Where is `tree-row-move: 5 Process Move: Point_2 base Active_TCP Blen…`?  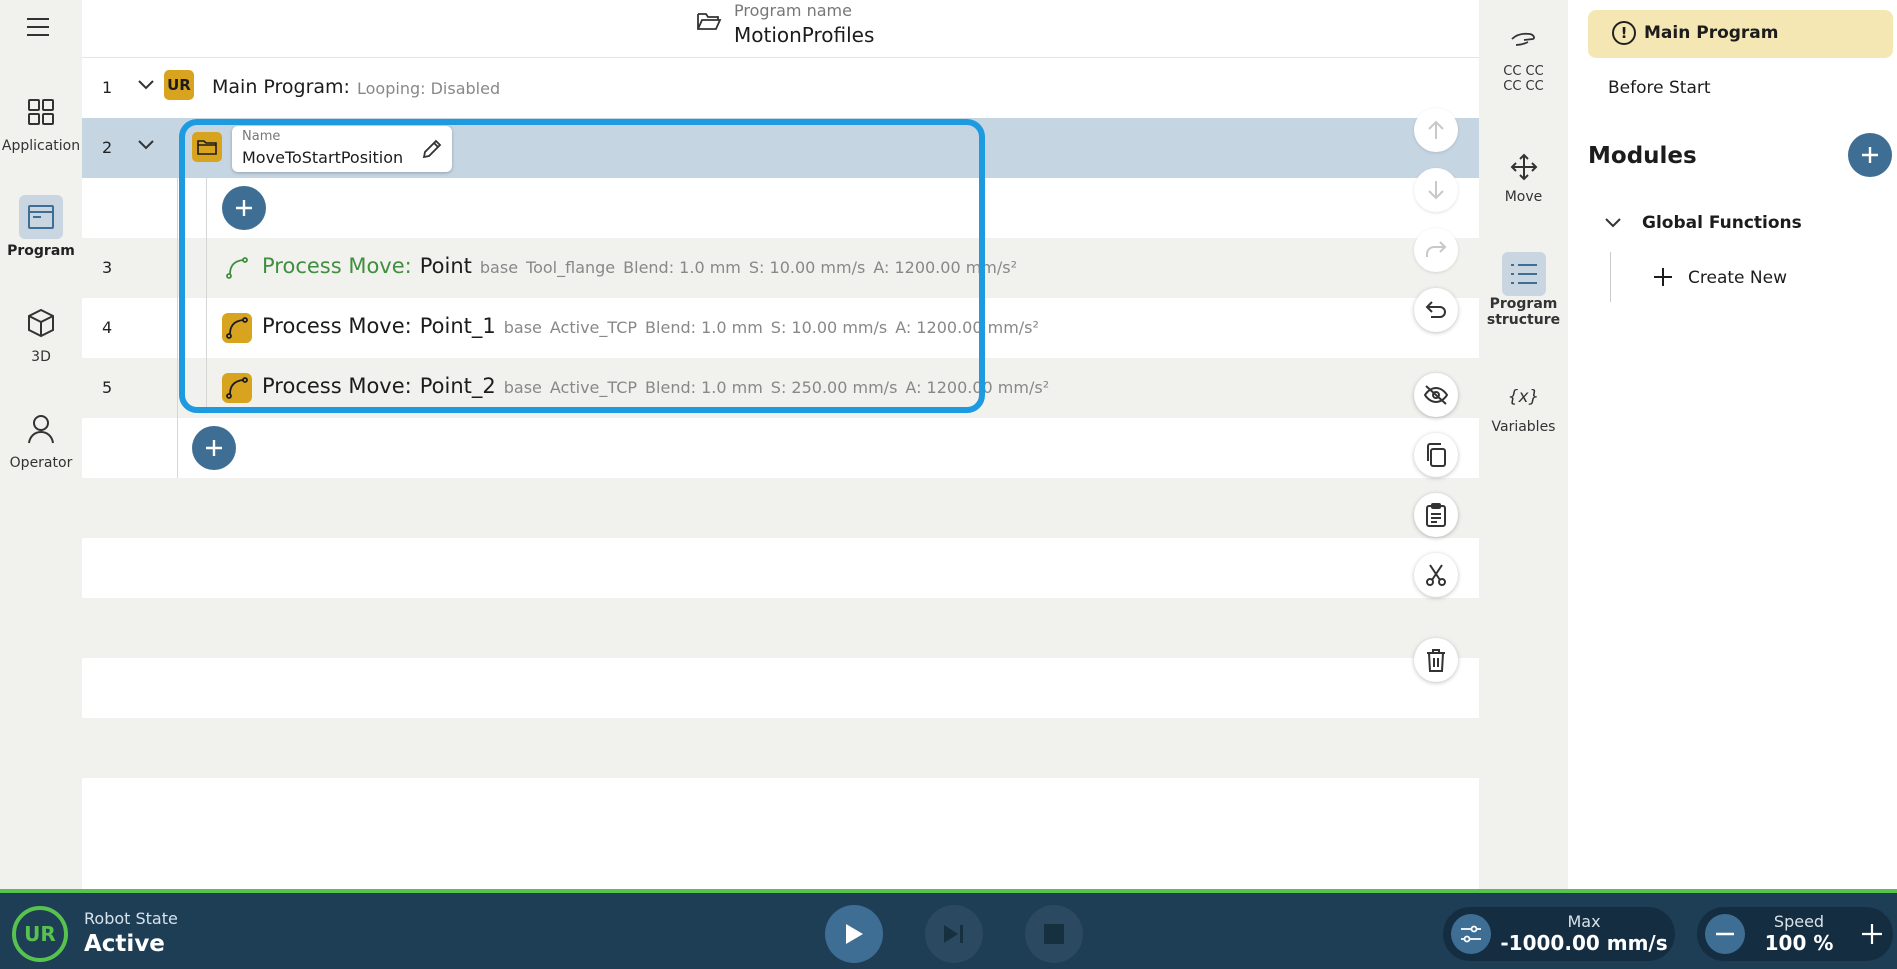
tree-row-move: 5 Process Move: Point_2 base Active_TCP Blen… is located at coordinates (780, 388).